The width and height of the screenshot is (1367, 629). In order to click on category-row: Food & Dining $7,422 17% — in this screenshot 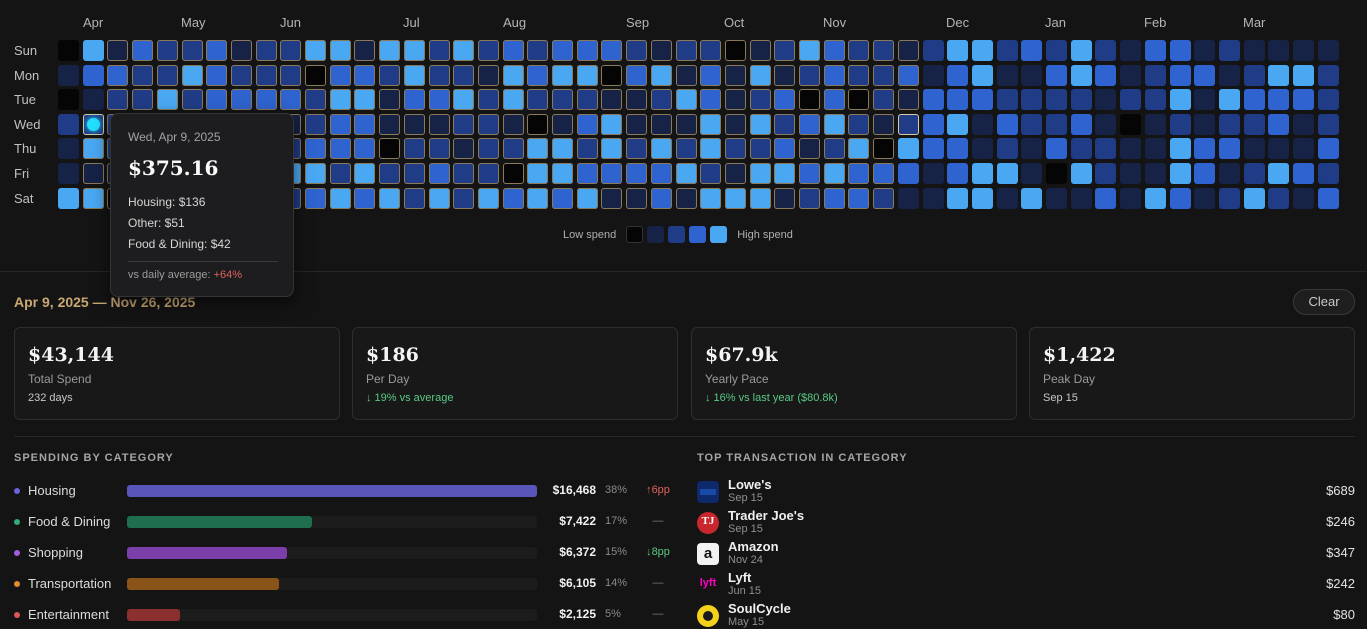, I will do `click(344, 522)`.